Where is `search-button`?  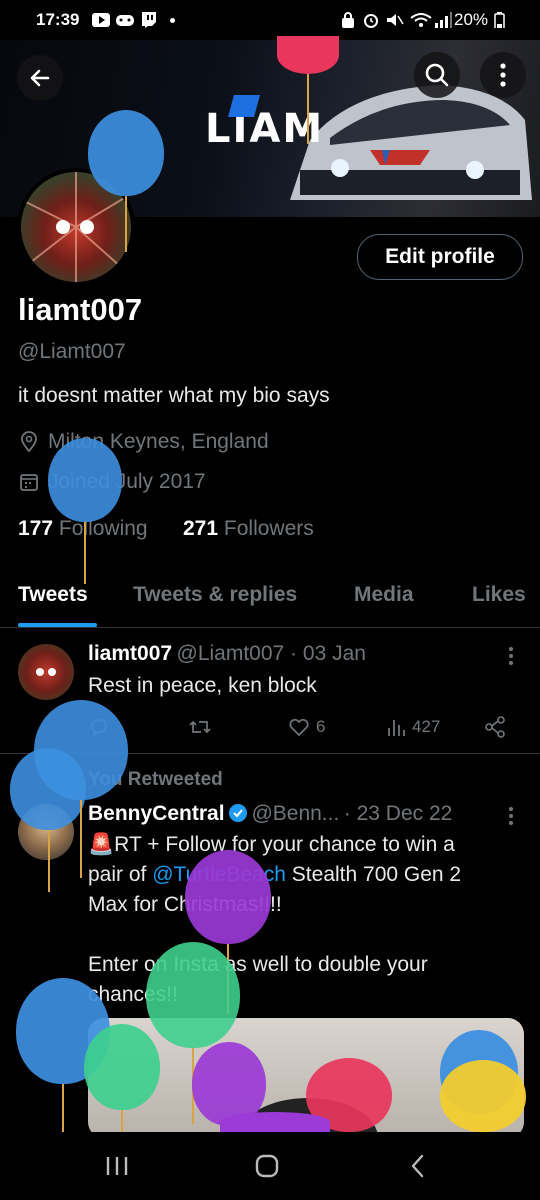
search-button is located at coordinates (437, 75).